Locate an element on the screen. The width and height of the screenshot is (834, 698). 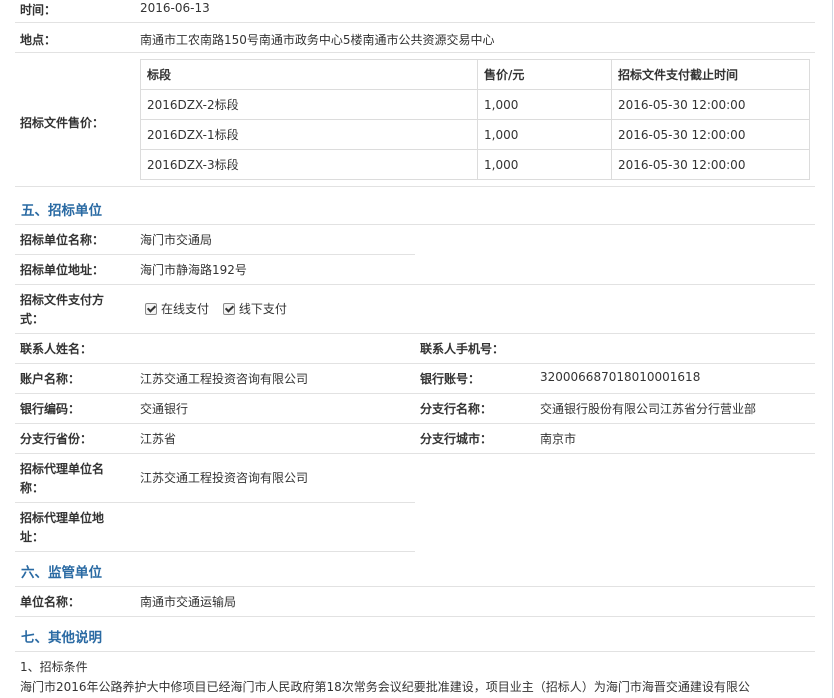
payment-method-label: 招标文件支付方式： is located at coordinates (62, 309).